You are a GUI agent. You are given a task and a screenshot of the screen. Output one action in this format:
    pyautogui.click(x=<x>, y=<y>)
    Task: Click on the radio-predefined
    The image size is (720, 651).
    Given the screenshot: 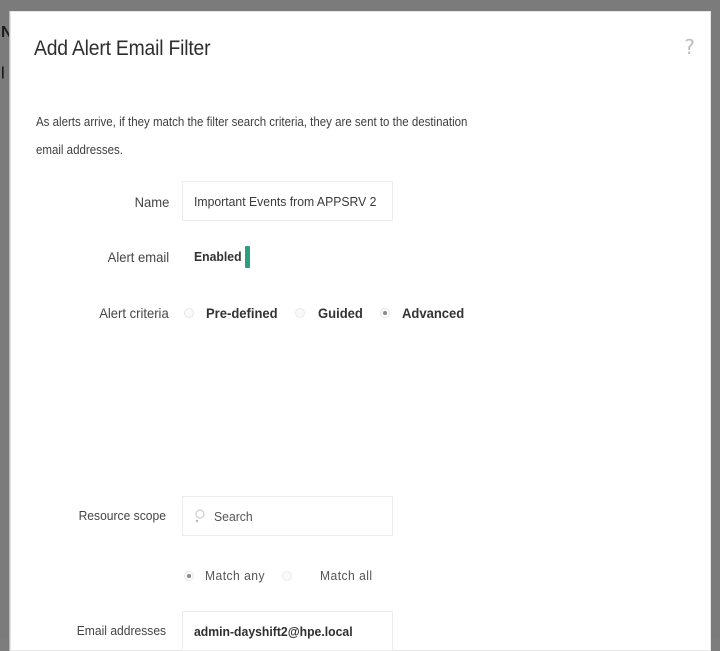 What is the action you would take?
    pyautogui.click(x=189, y=313)
    